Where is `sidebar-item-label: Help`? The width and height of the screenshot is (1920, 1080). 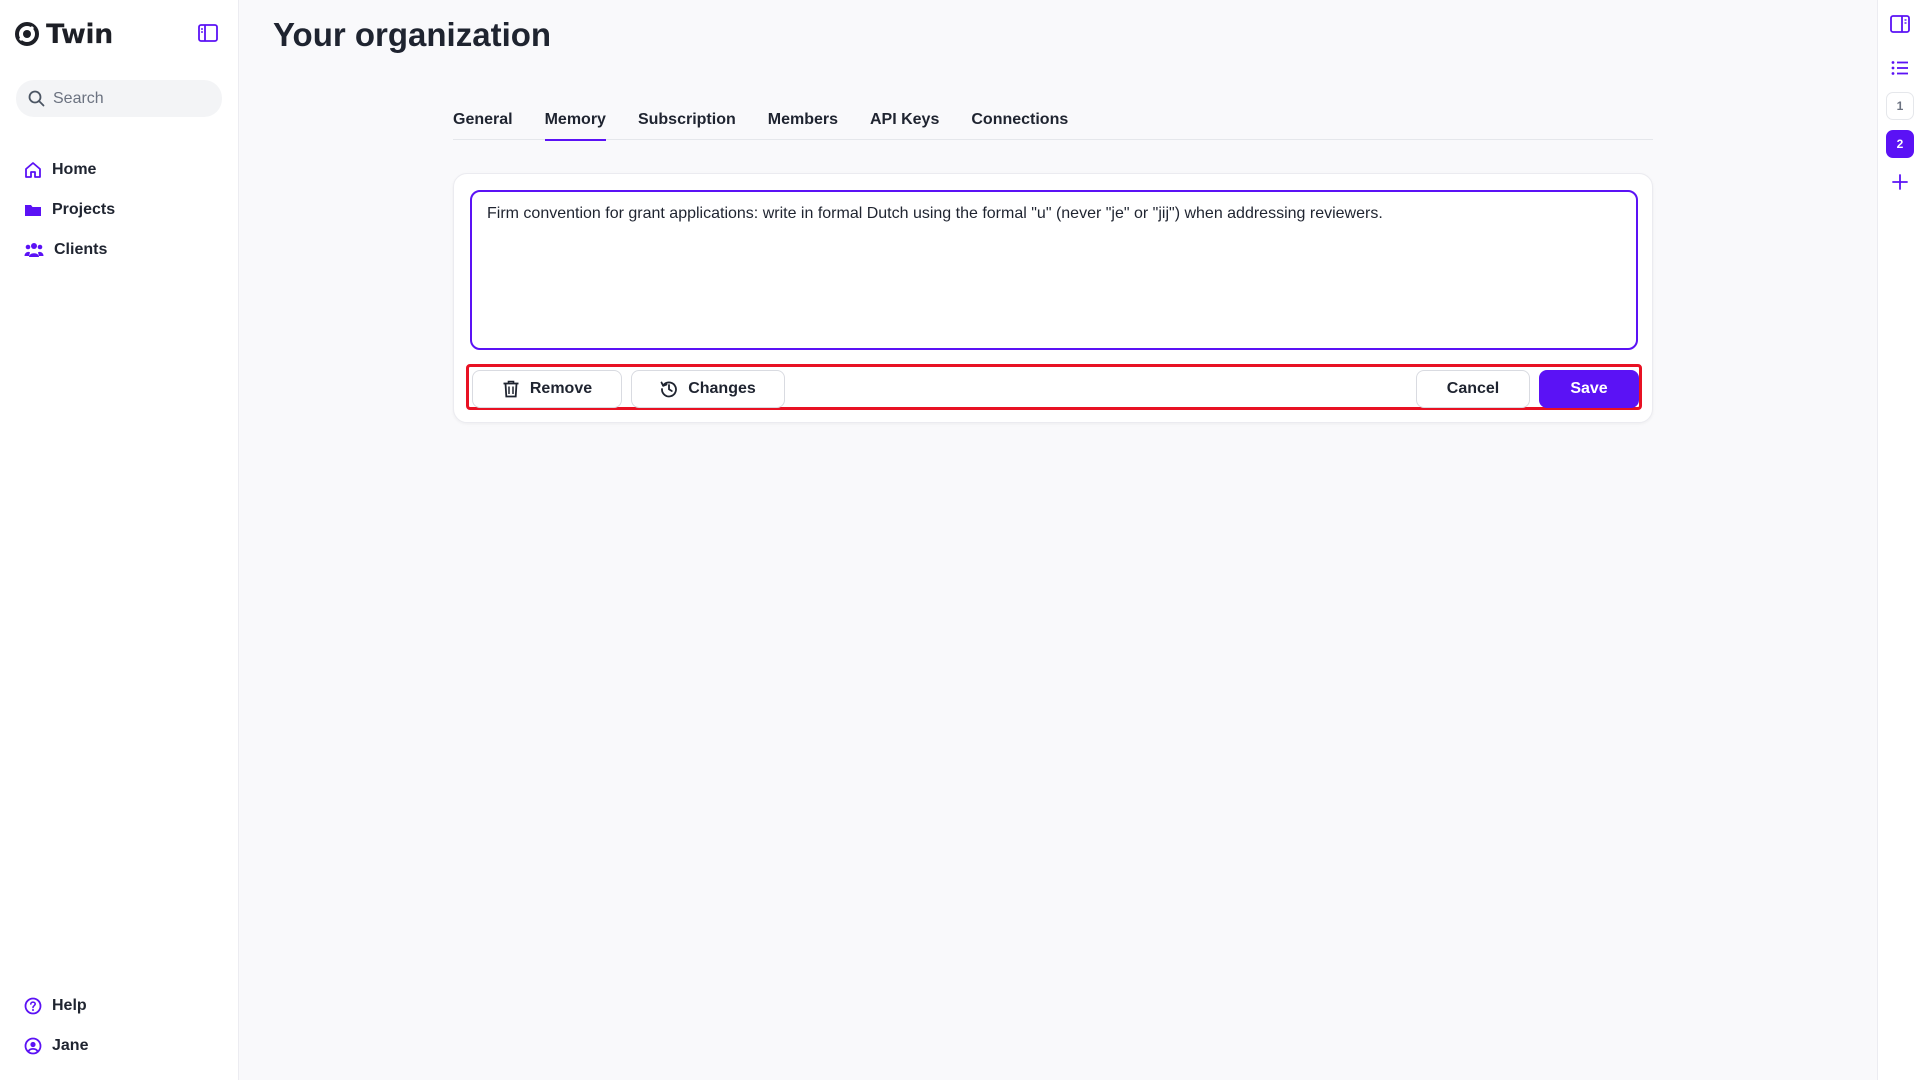 sidebar-item-label: Help is located at coordinates (69, 1005).